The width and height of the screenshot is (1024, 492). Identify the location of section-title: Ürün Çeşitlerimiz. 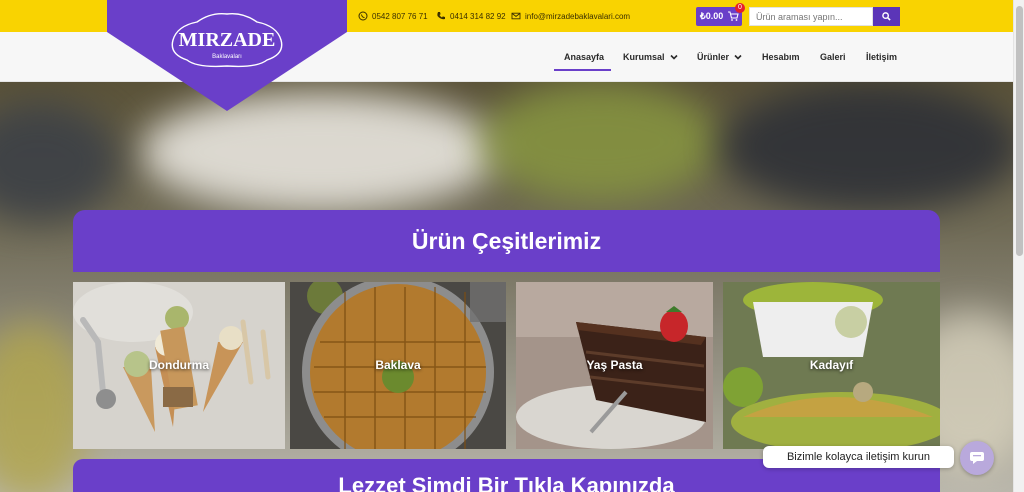
(506, 241).